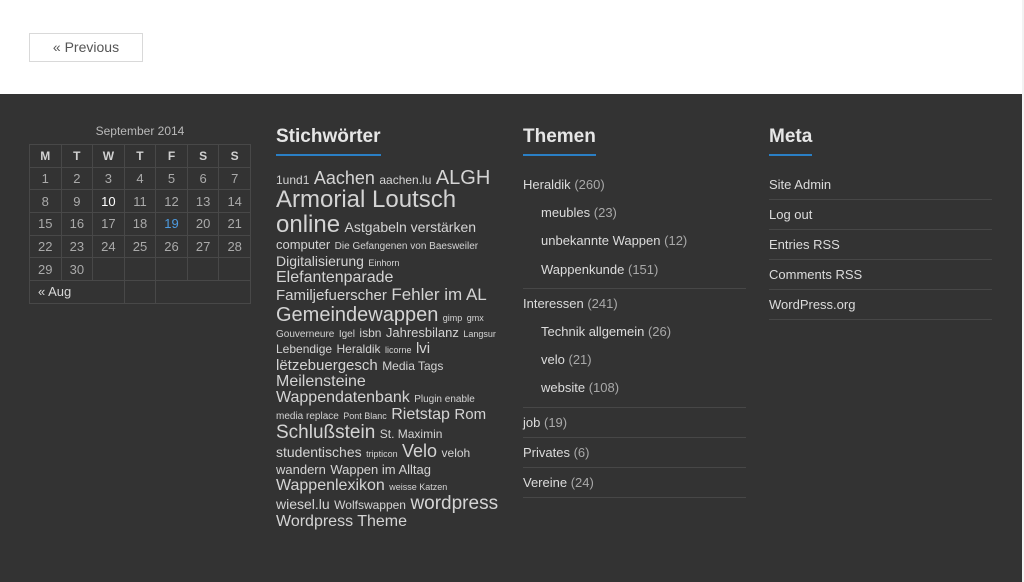 The height and width of the screenshot is (582, 1024). I want to click on calendar-weekday-row: M T W T F S S, so click(140, 156).